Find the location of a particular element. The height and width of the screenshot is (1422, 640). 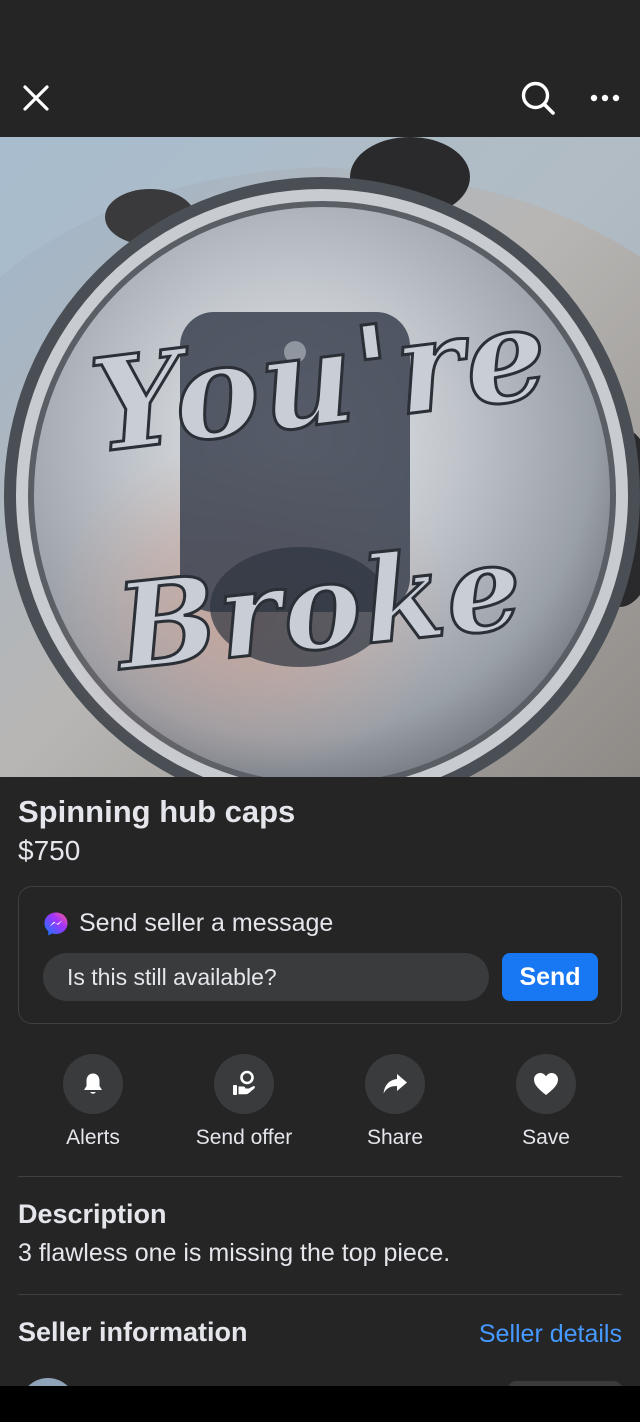

message-input is located at coordinates (266, 977).